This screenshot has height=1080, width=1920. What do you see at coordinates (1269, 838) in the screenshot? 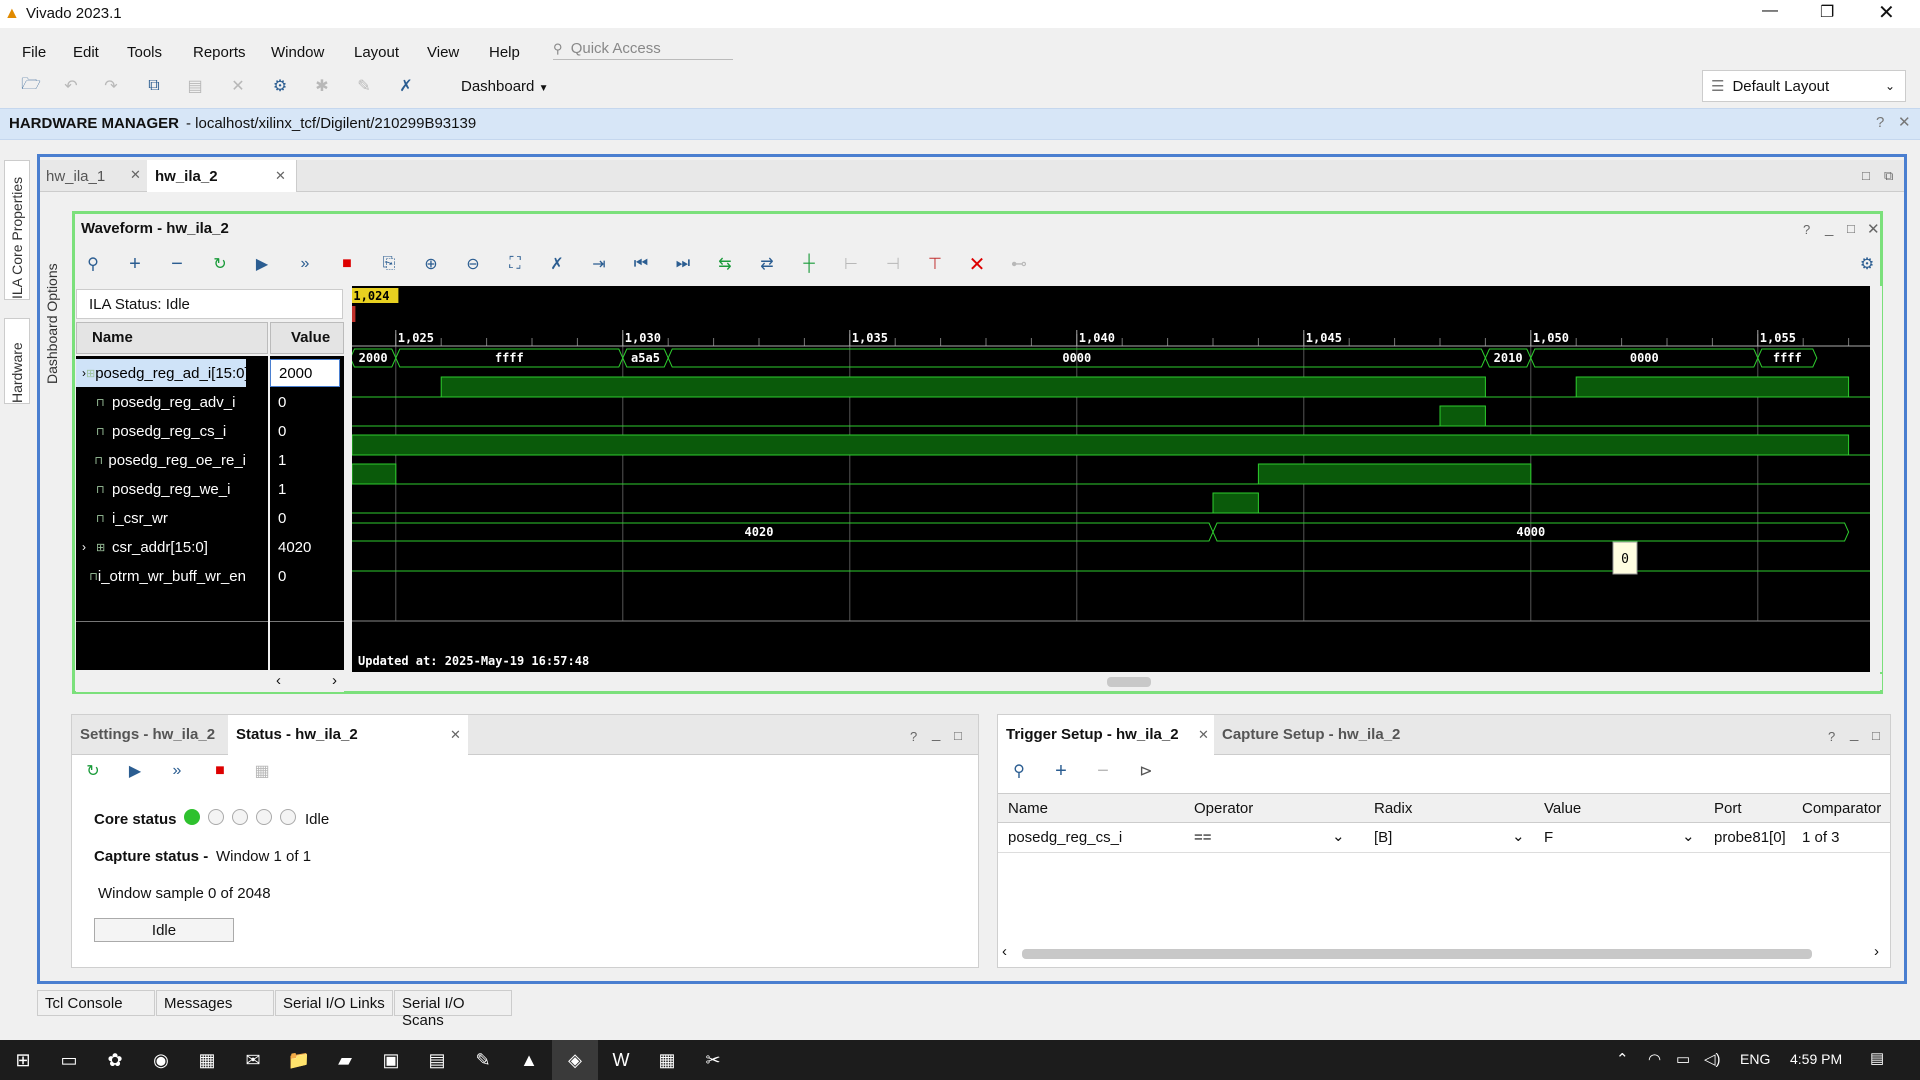
I see `operator-select: == ⌄` at bounding box center [1269, 838].